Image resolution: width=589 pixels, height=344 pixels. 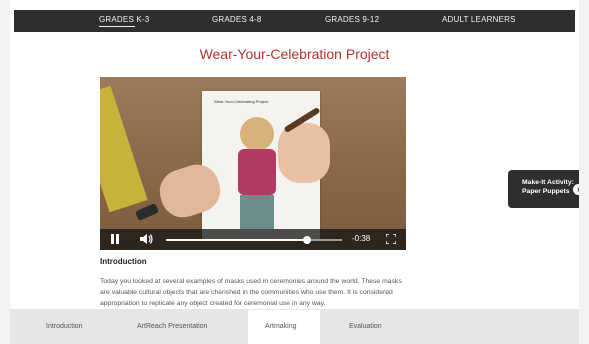 I want to click on video-progress-handle, so click(x=306, y=240).